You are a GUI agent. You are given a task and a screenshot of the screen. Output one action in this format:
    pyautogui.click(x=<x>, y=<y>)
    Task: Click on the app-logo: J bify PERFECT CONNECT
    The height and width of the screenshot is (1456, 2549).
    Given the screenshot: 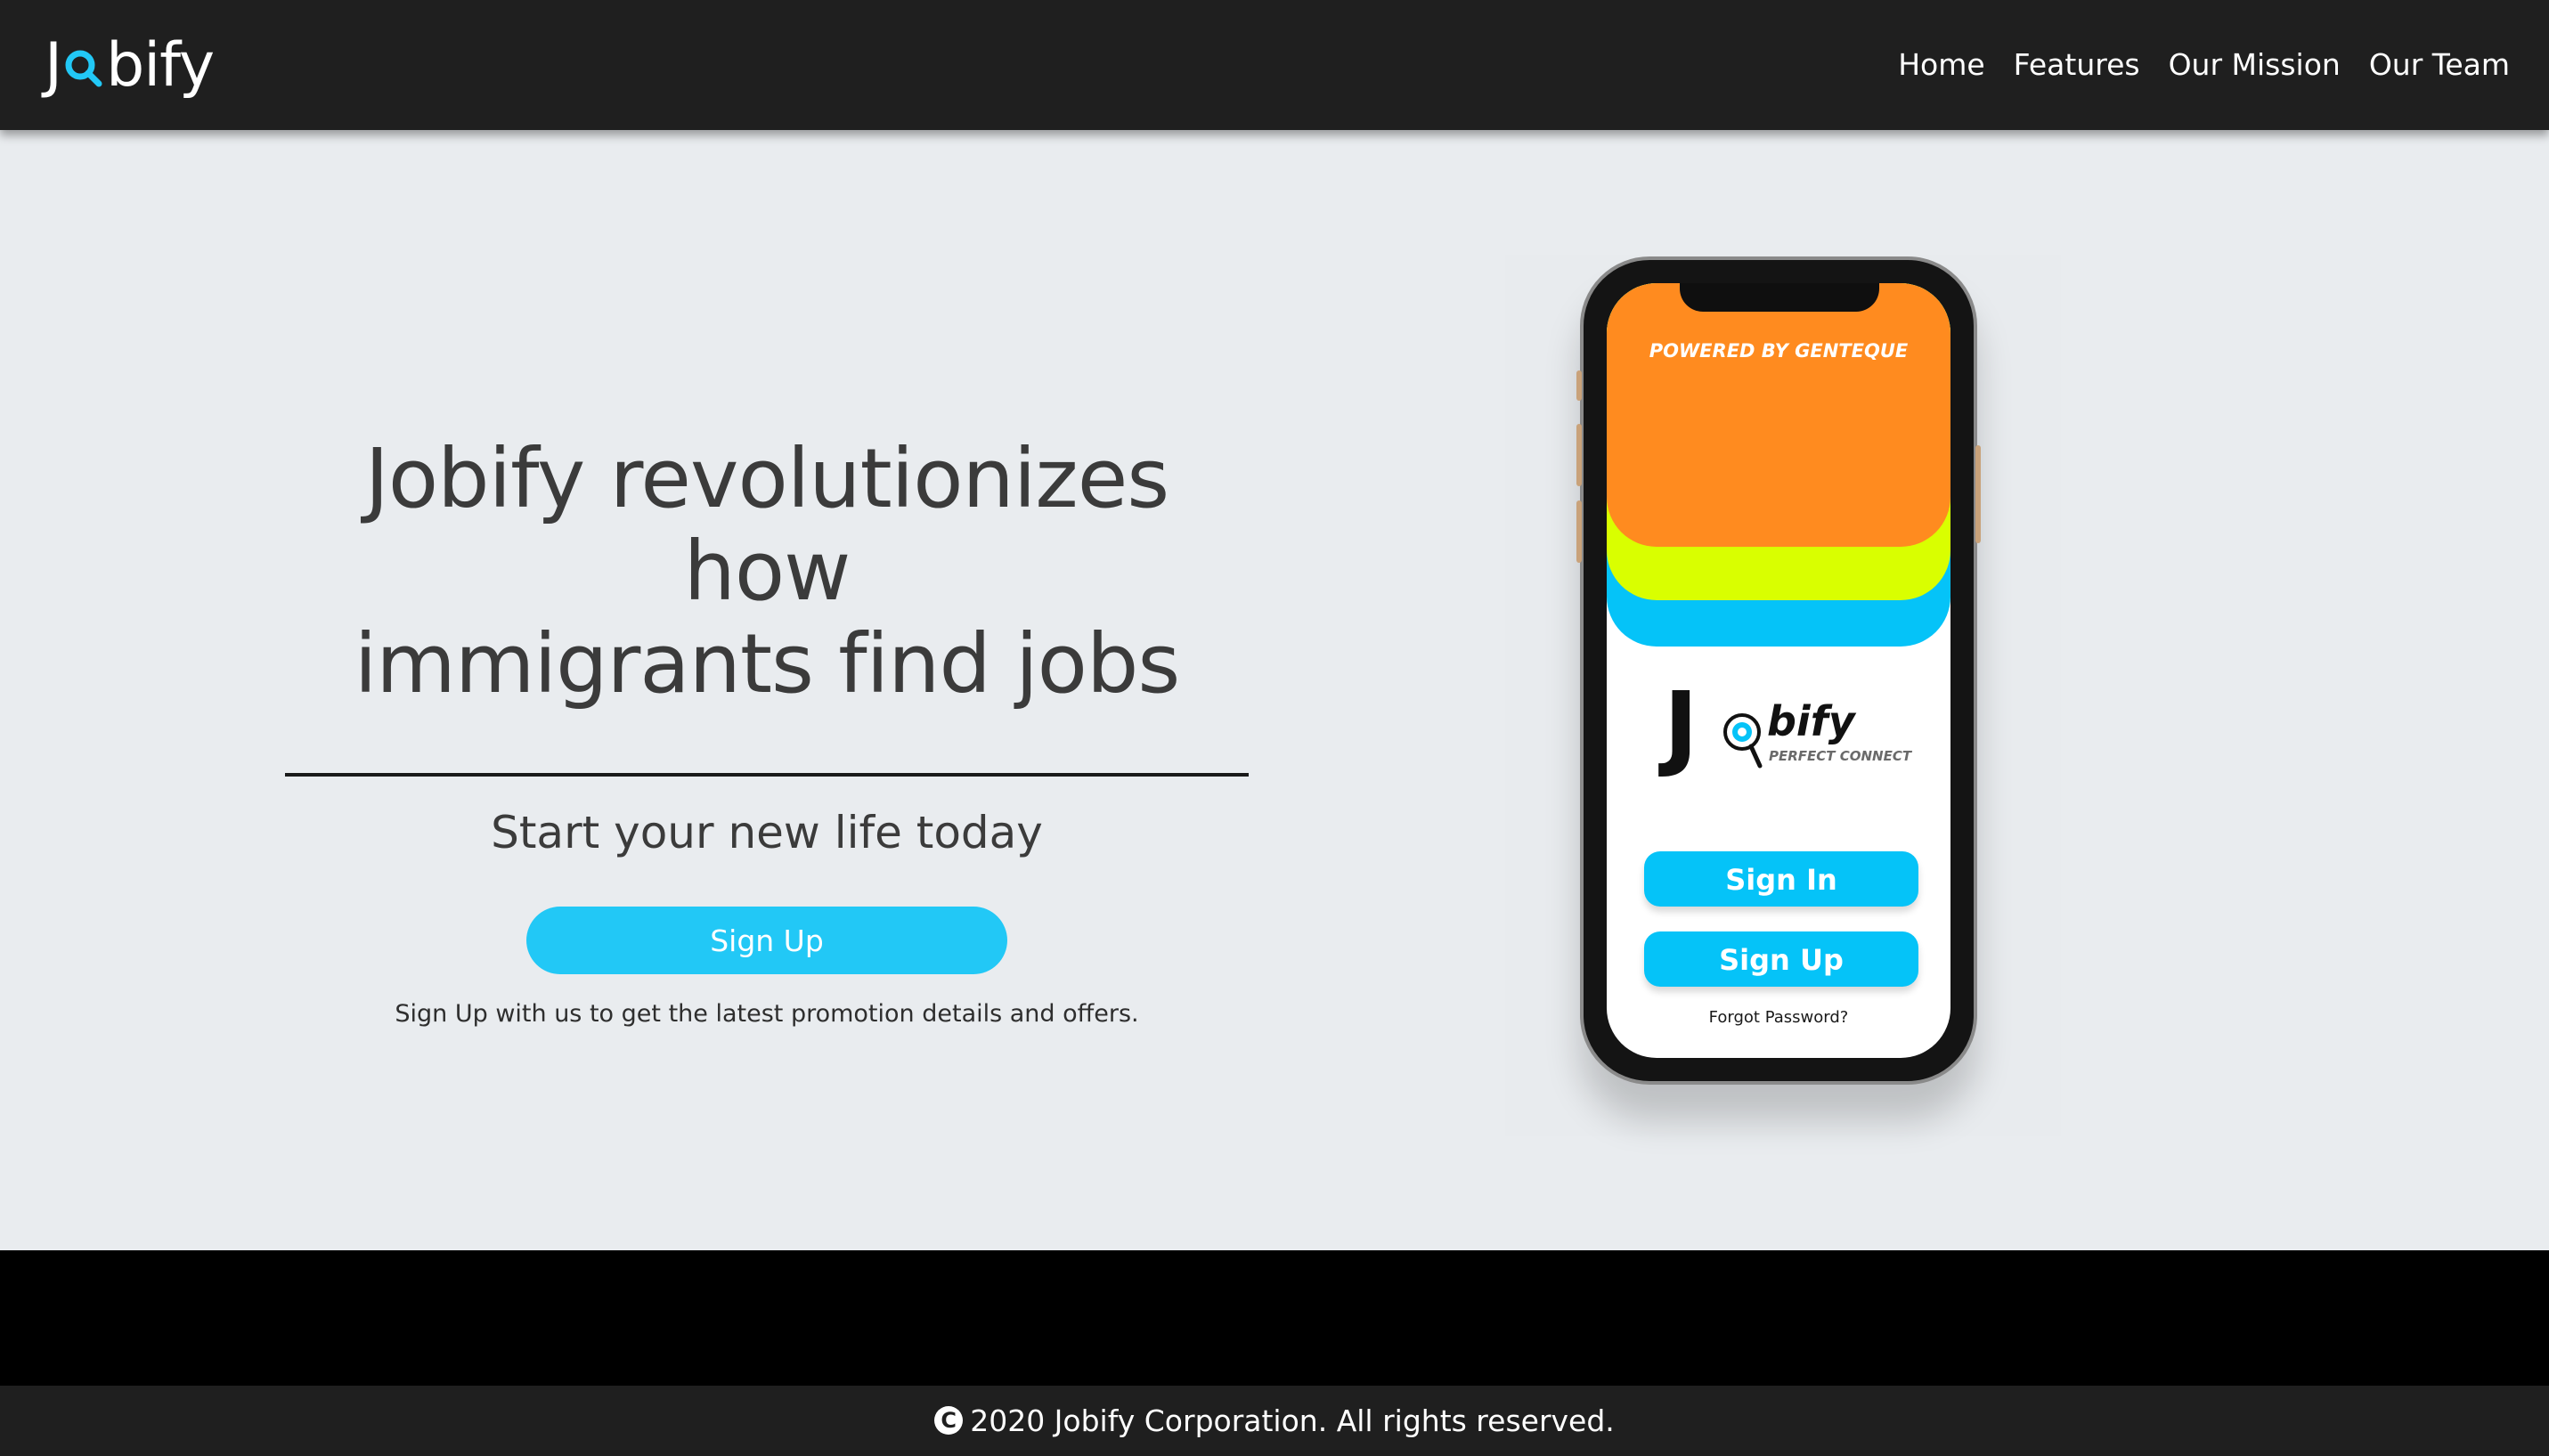 What is the action you would take?
    pyautogui.click(x=1788, y=732)
    